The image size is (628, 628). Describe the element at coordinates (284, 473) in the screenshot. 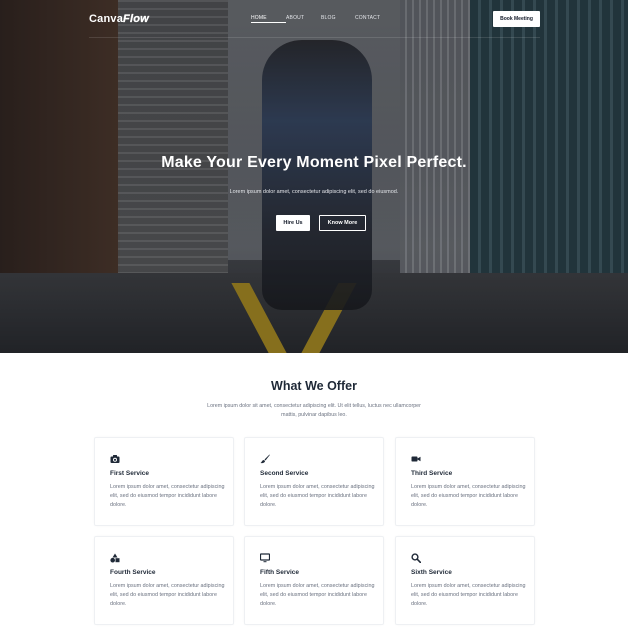

I see `service-title: Second Service` at that location.